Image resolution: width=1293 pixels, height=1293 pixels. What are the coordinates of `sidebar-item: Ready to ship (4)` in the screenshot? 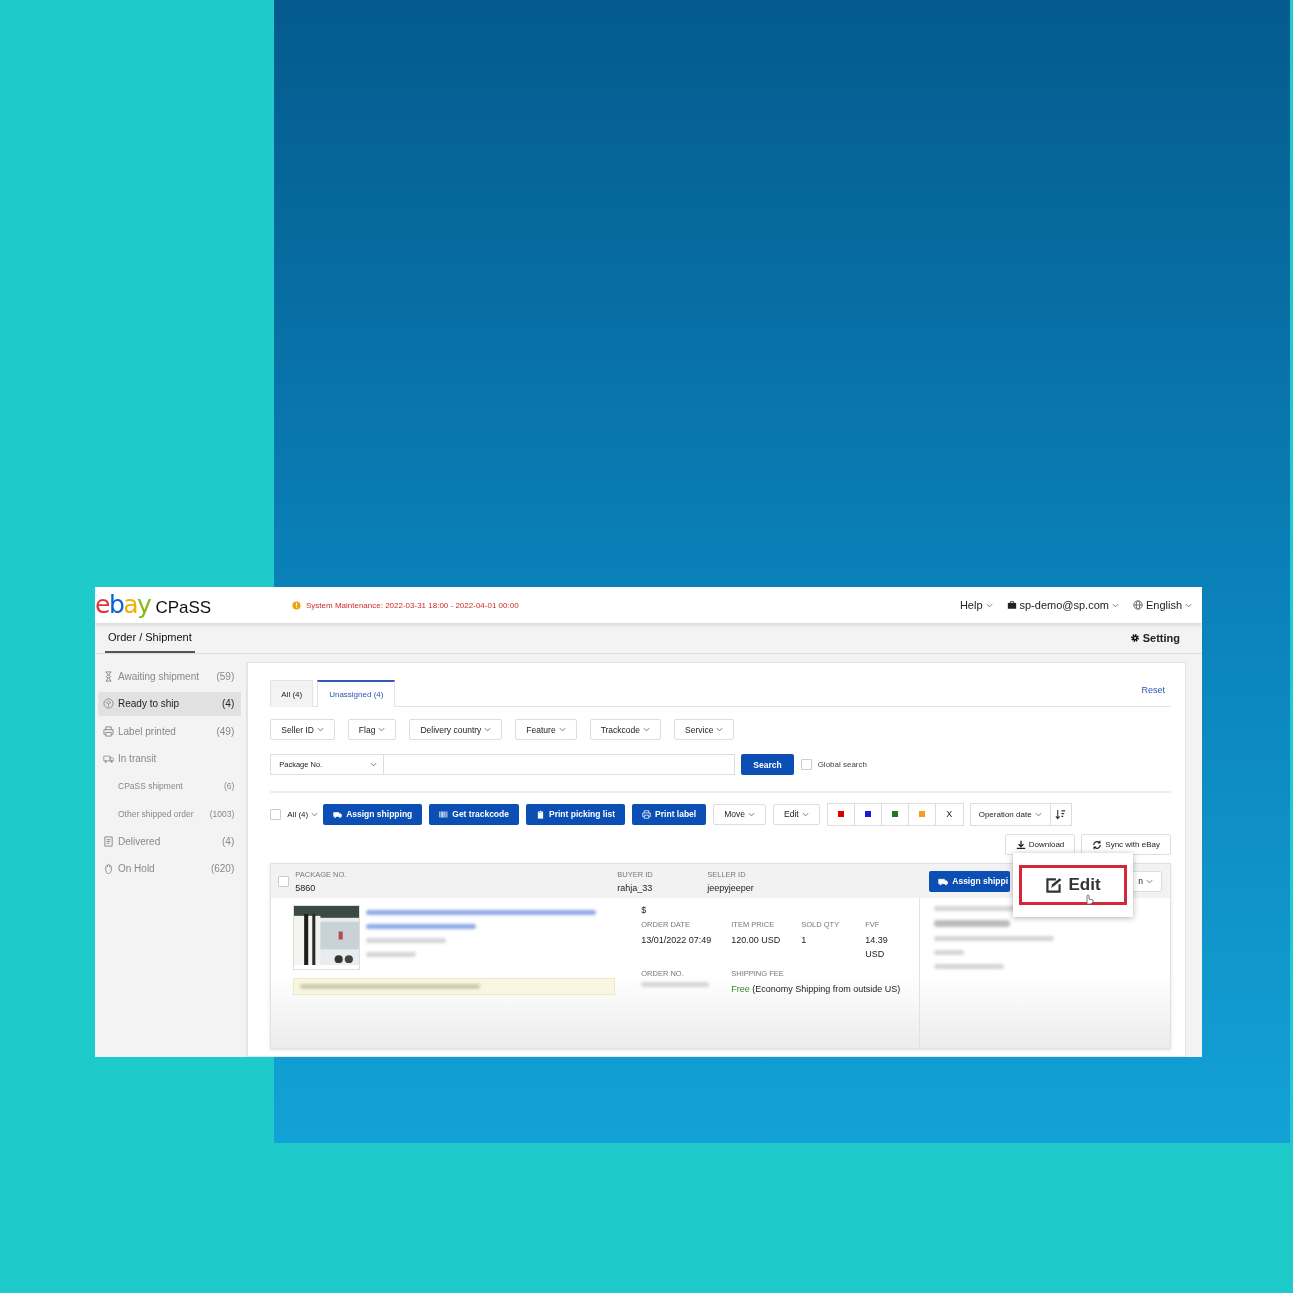 It's located at (170, 703).